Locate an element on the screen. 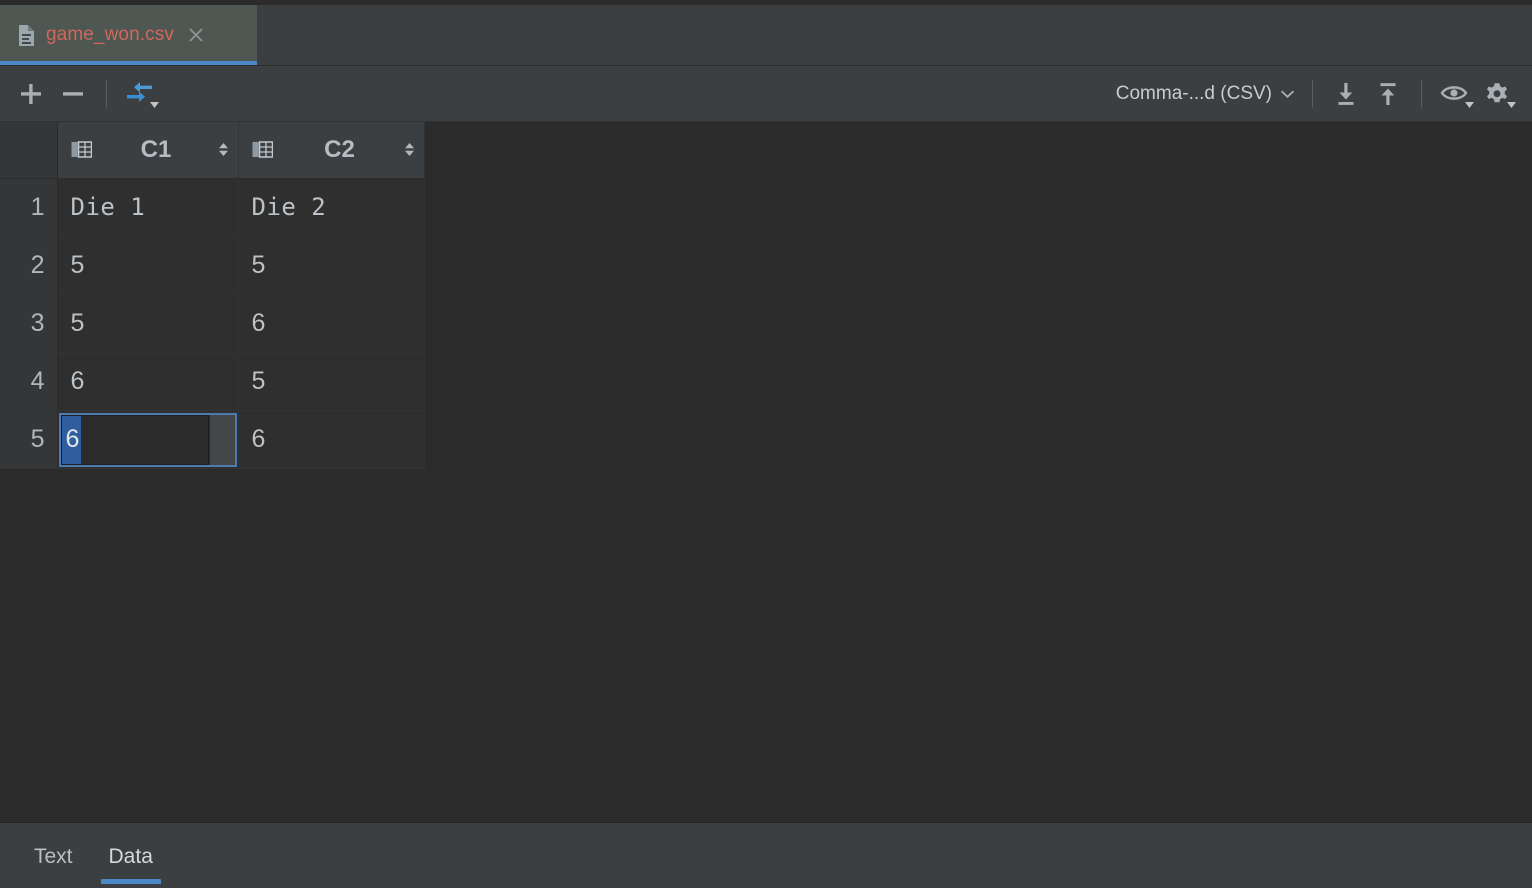 This screenshot has height=888, width=1532. remove-row-button is located at coordinates (73, 94).